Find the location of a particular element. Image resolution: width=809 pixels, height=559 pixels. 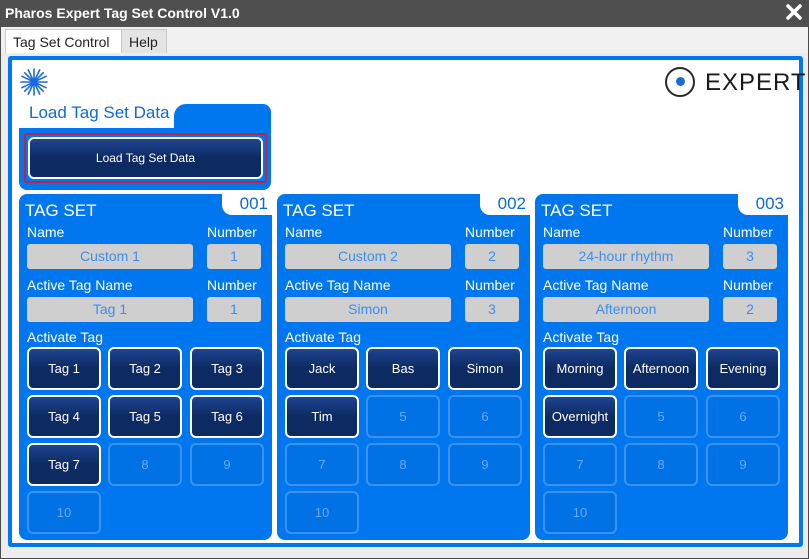

tag-set-id: 003 is located at coordinates (769, 203).